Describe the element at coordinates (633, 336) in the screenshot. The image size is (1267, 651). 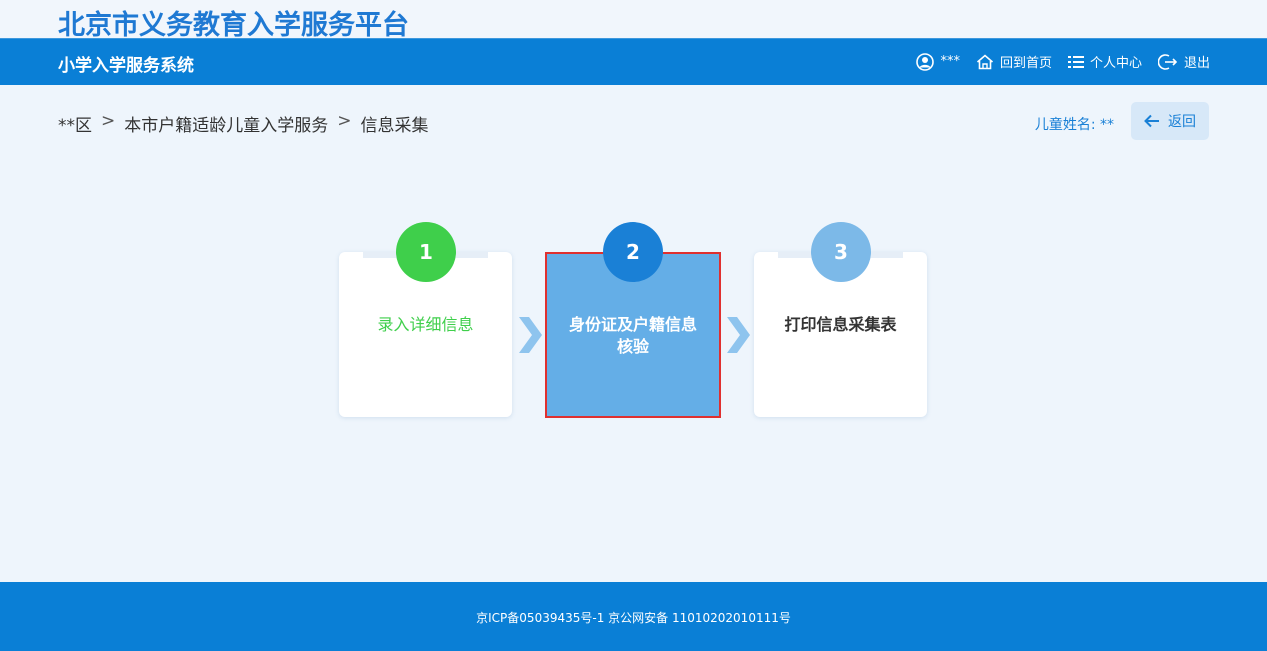
I see `step-2-label: 身份证及户籍信息 核验` at that location.